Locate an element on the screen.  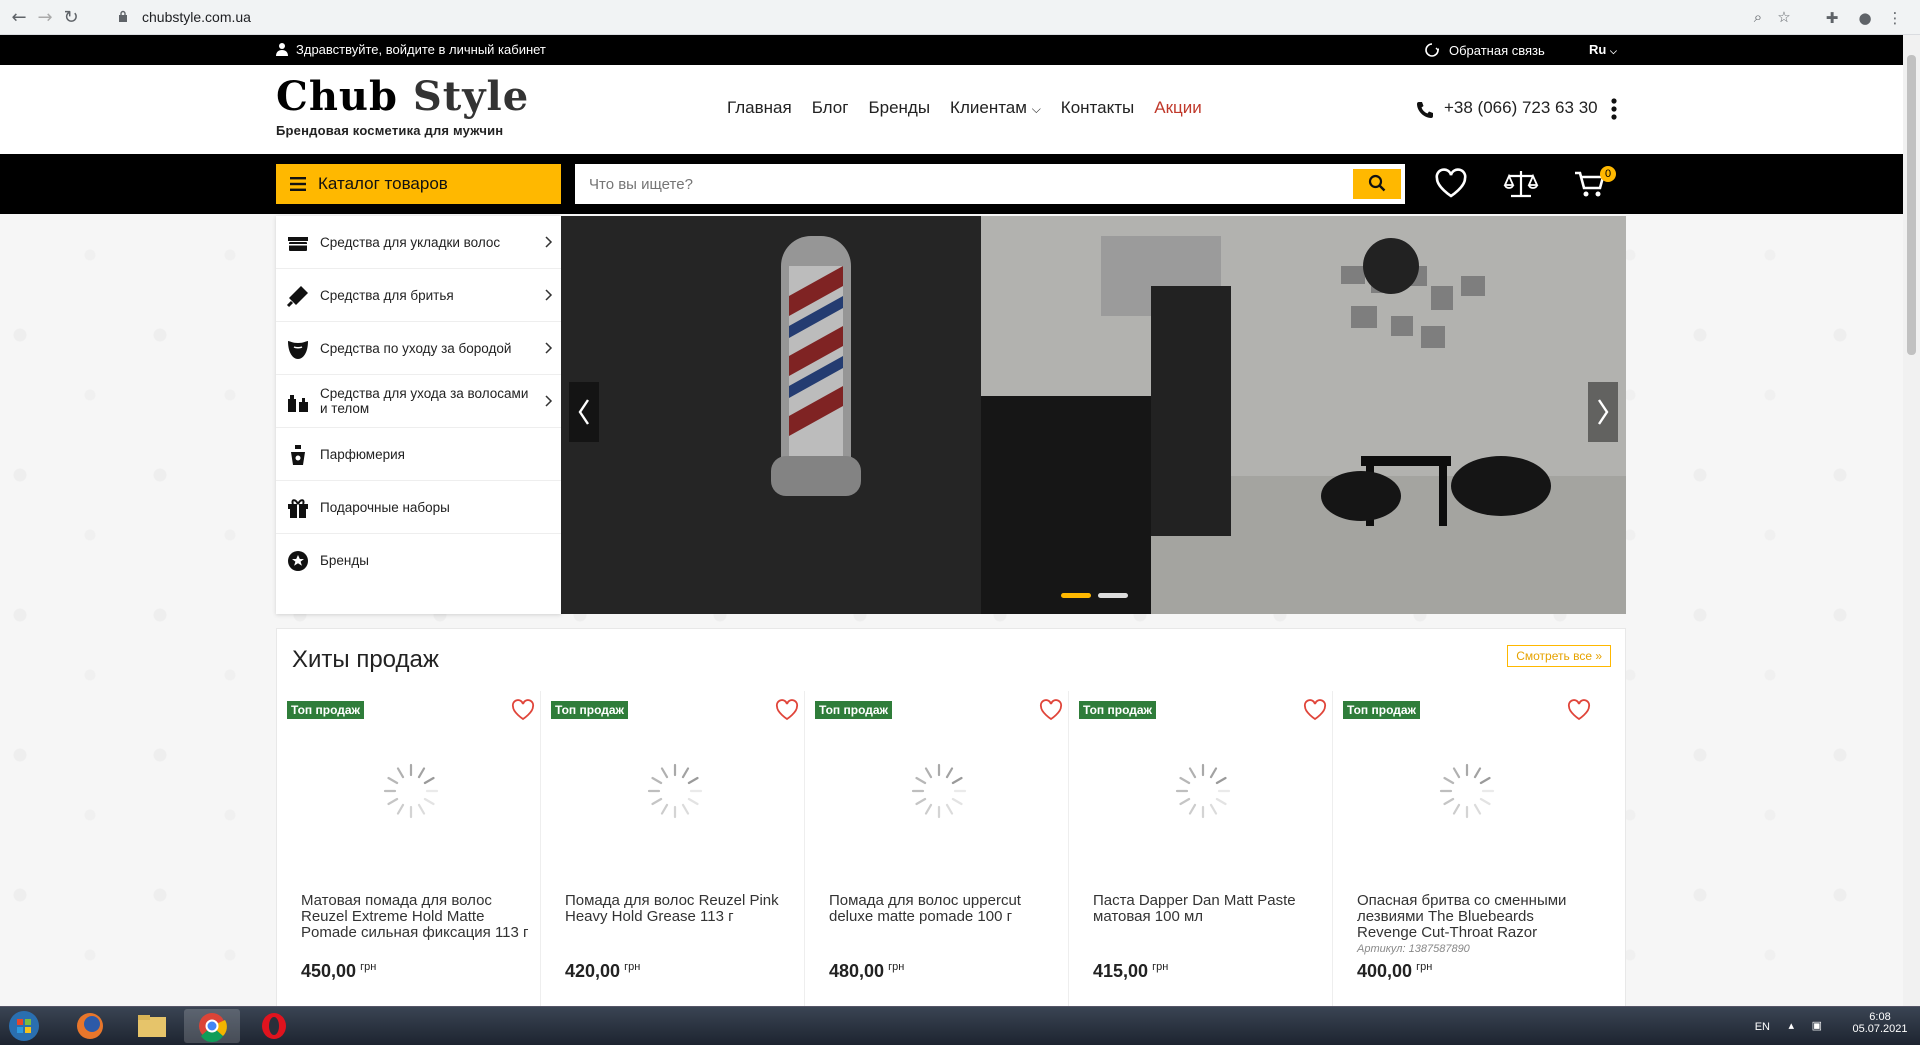
category-item-hair-body-care: Средства для ухода за волосами и телом is located at coordinates (418, 401).